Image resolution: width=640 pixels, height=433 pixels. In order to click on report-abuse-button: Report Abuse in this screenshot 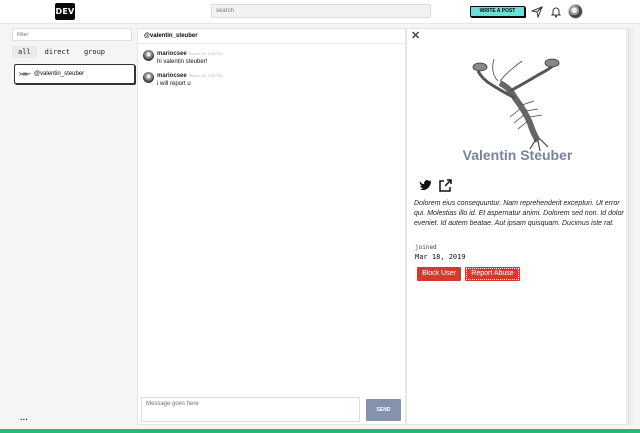, I will do `click(492, 274)`.